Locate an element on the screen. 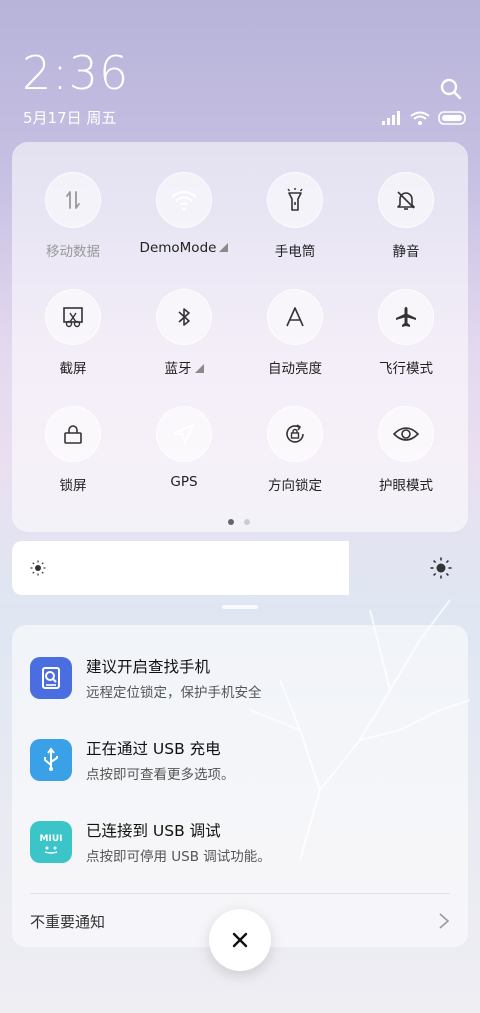  wifi-status-icon is located at coordinates (420, 118).